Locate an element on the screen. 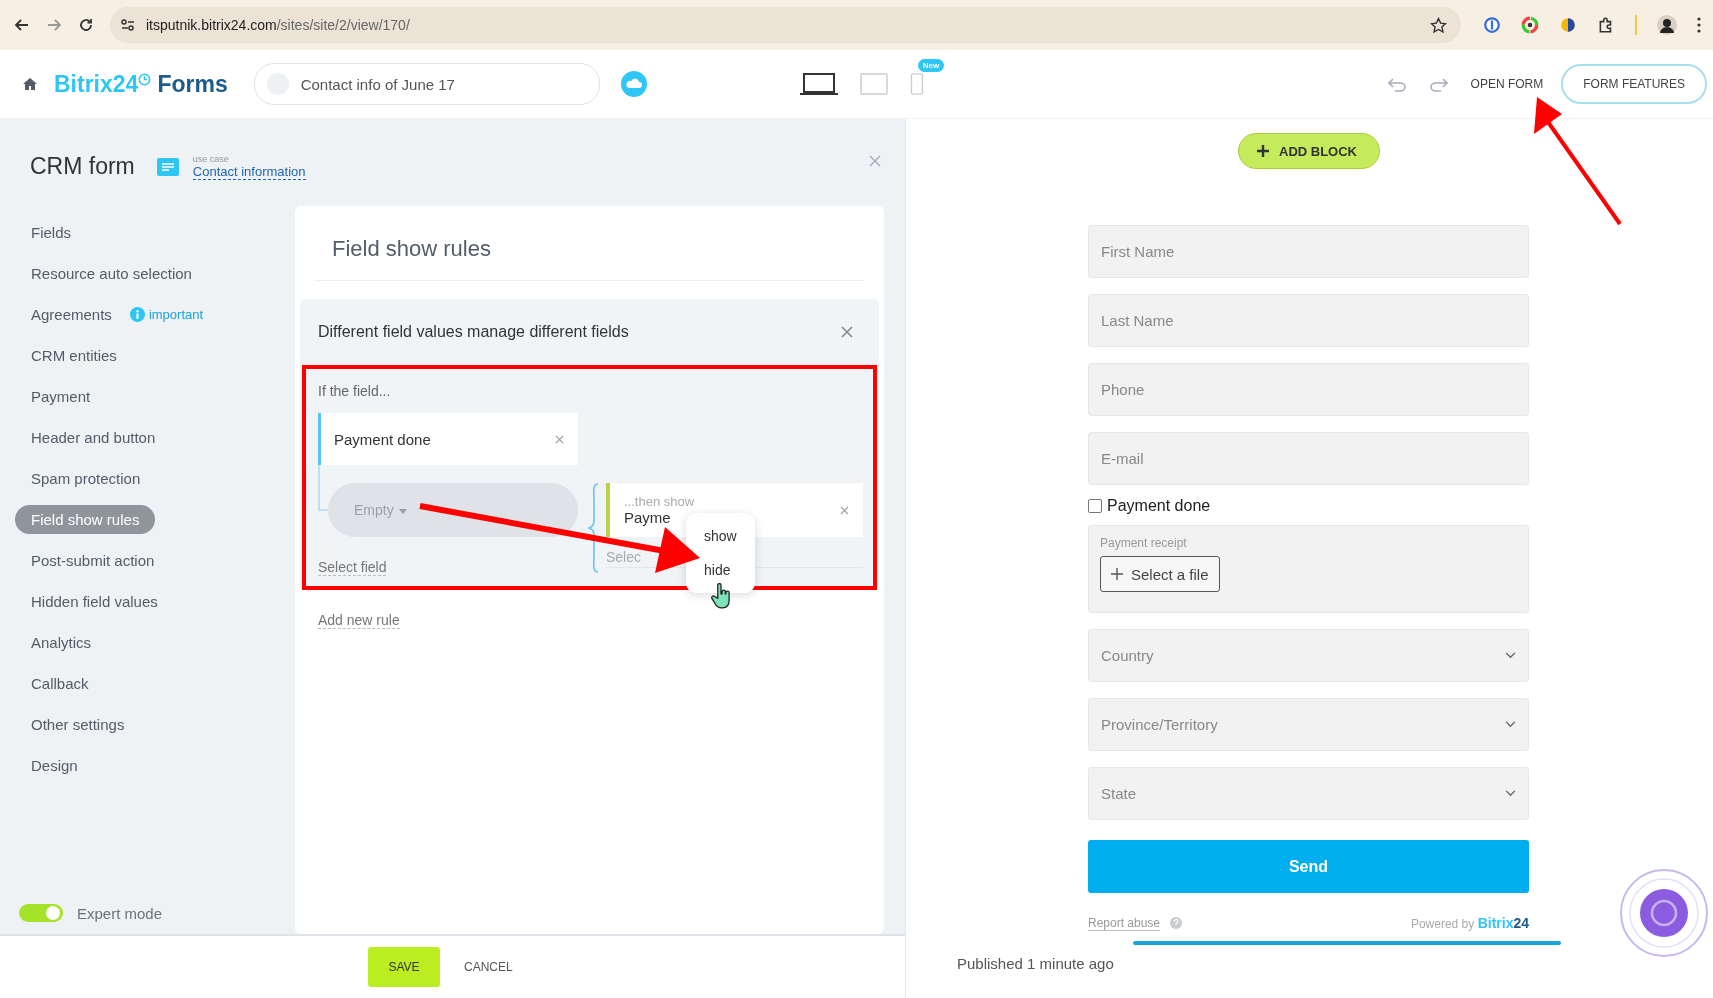  url-text: itsputnik.bitrix24.com/sites/site/2/view/170/ is located at coordinates (278, 25).